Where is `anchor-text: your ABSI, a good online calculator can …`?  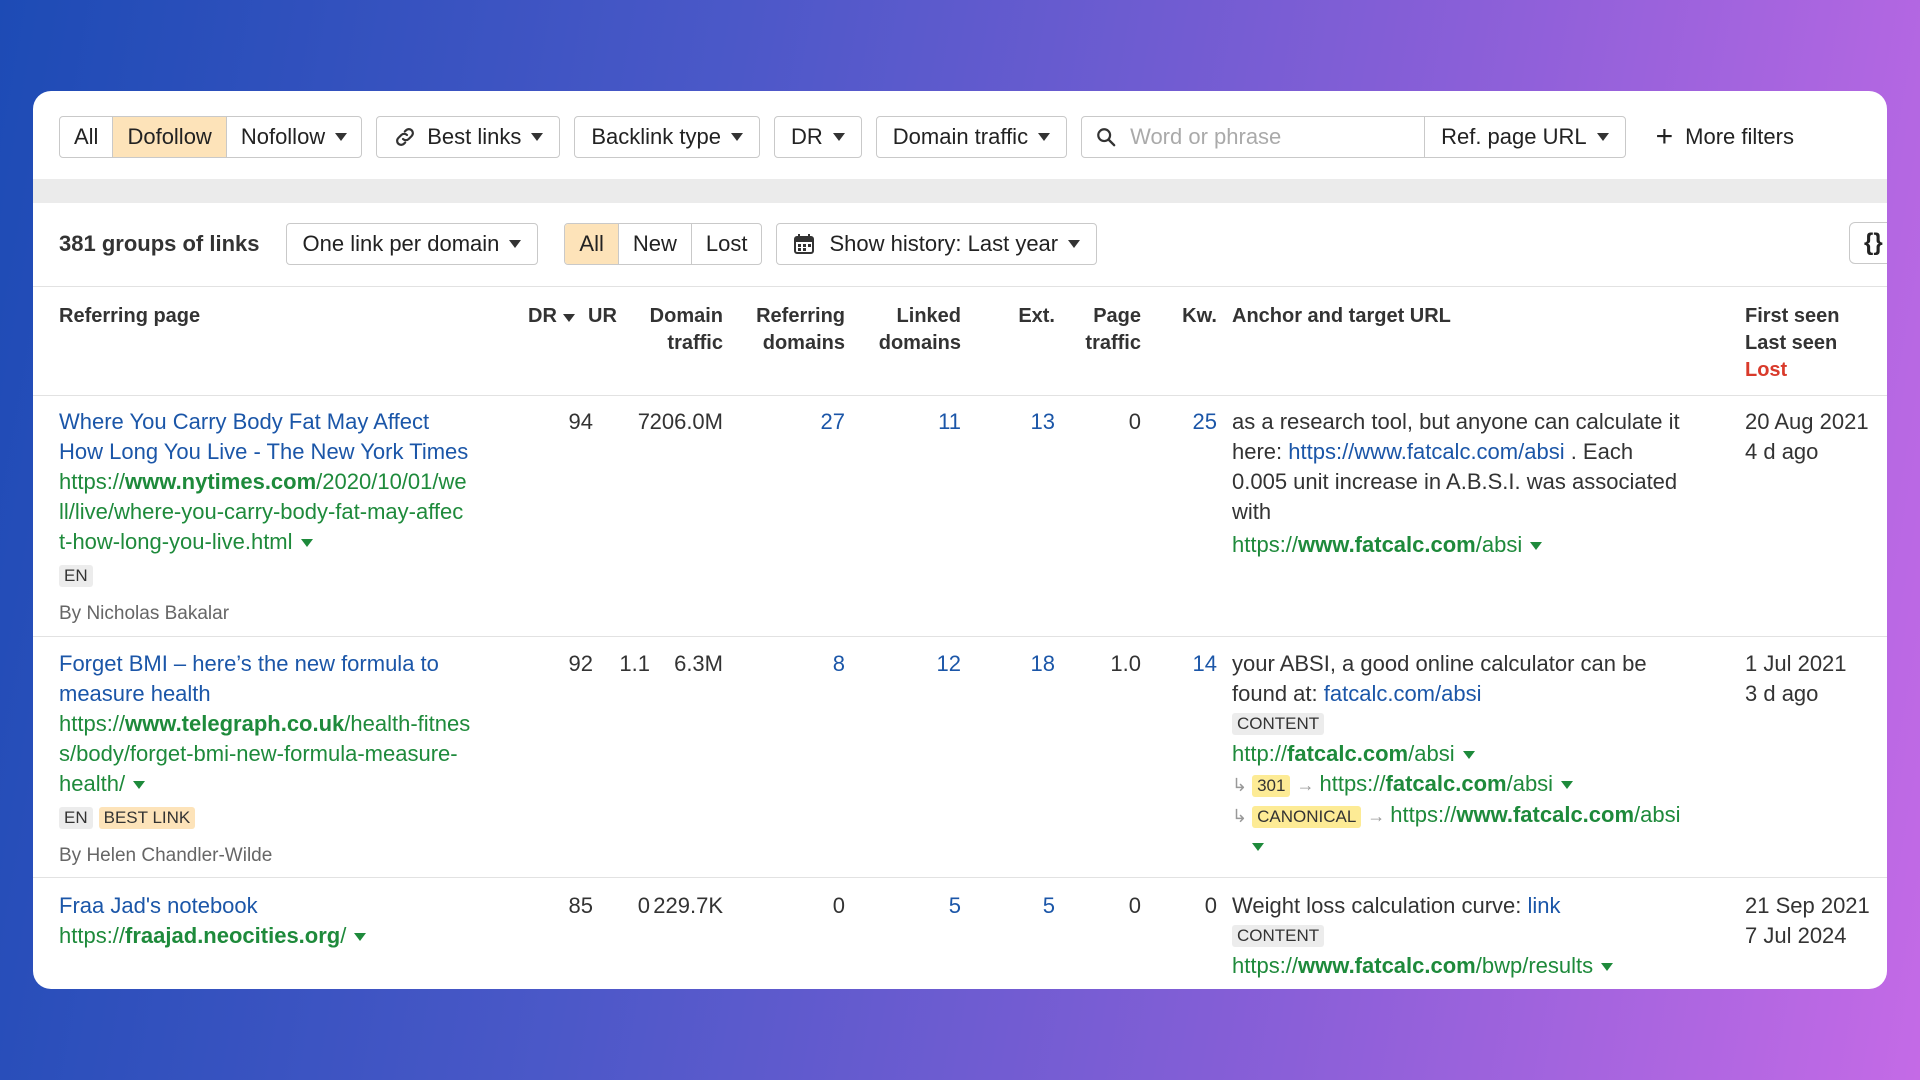 anchor-text: your ABSI, a good online calculator can … is located at coordinates (1439, 663).